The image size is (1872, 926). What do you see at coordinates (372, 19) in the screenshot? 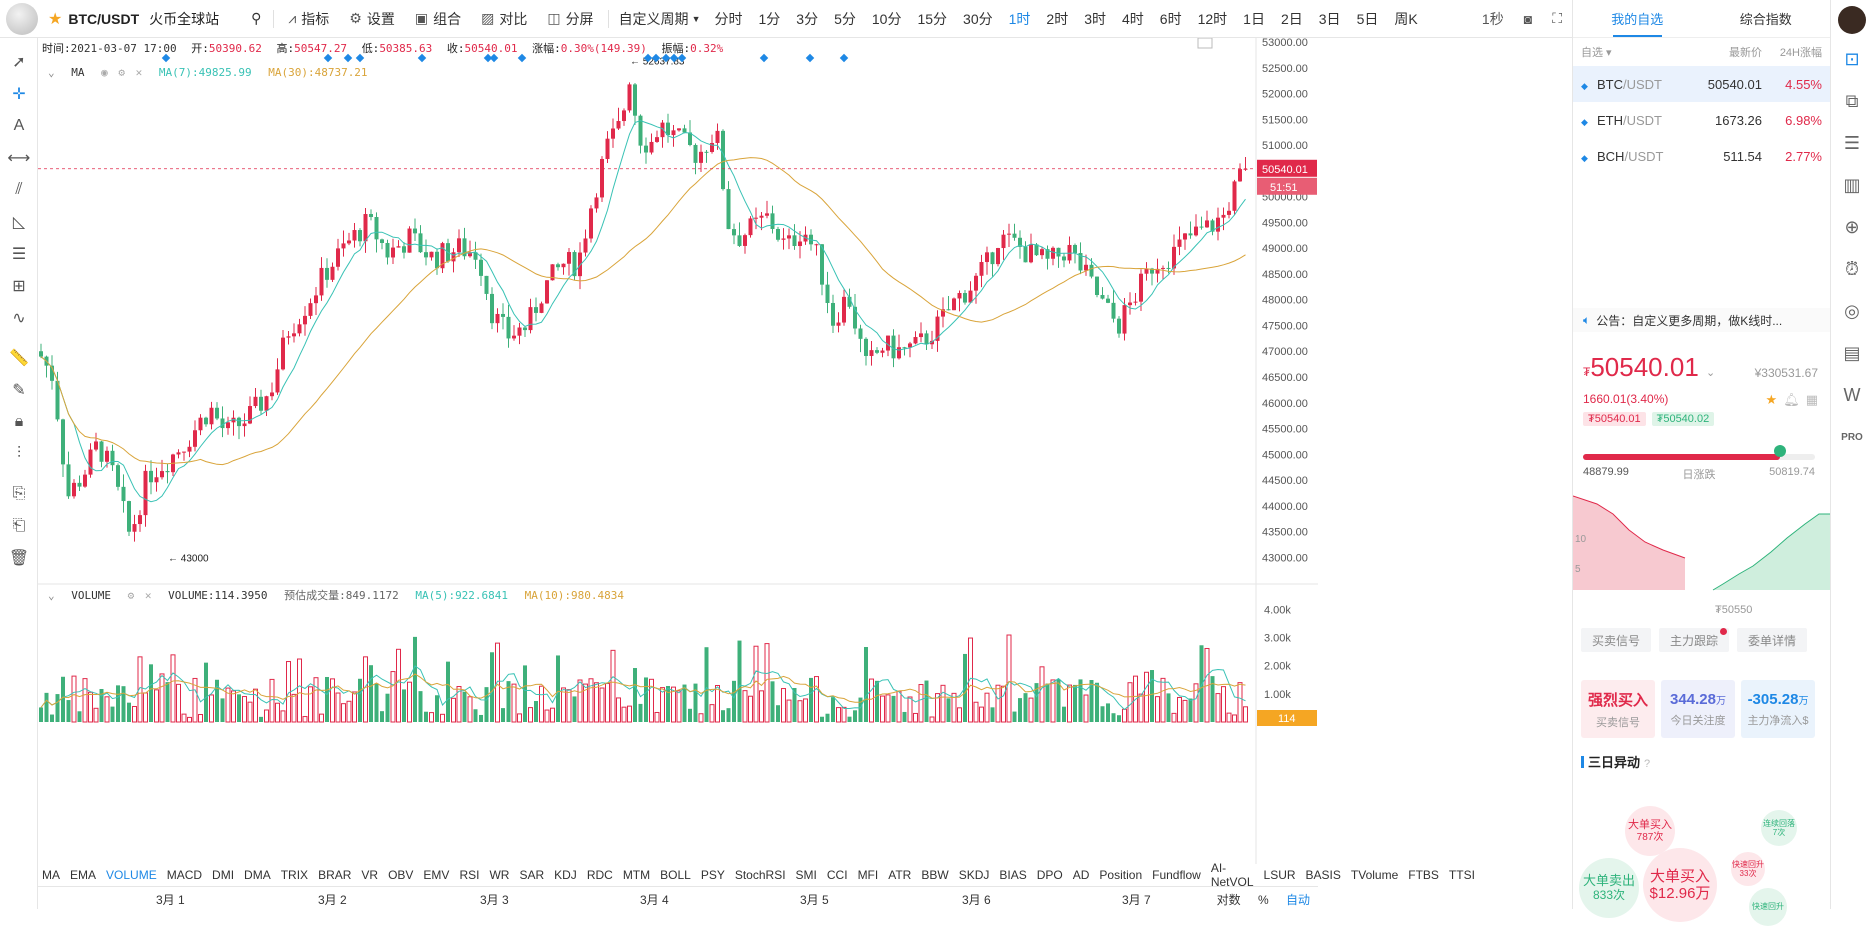
I see `settings-button: ⚙ 设置` at bounding box center [372, 19].